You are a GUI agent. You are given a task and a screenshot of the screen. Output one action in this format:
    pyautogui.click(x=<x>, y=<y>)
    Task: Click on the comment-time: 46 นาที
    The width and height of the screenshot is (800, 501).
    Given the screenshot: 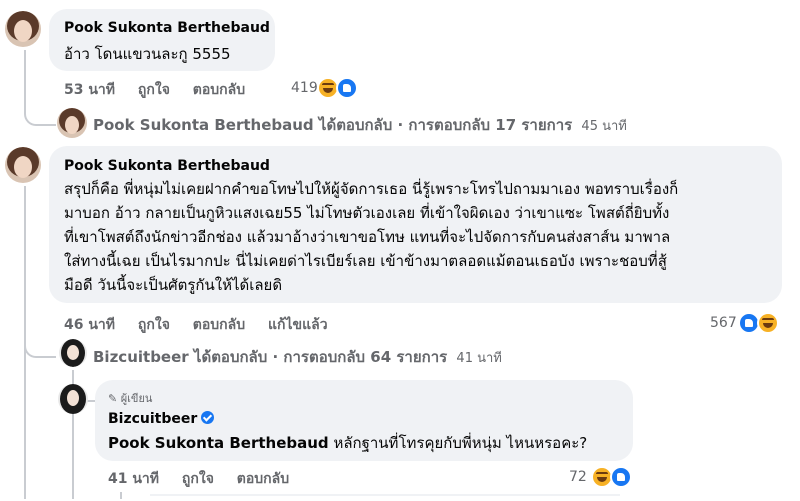 What is the action you would take?
    pyautogui.click(x=89, y=325)
    